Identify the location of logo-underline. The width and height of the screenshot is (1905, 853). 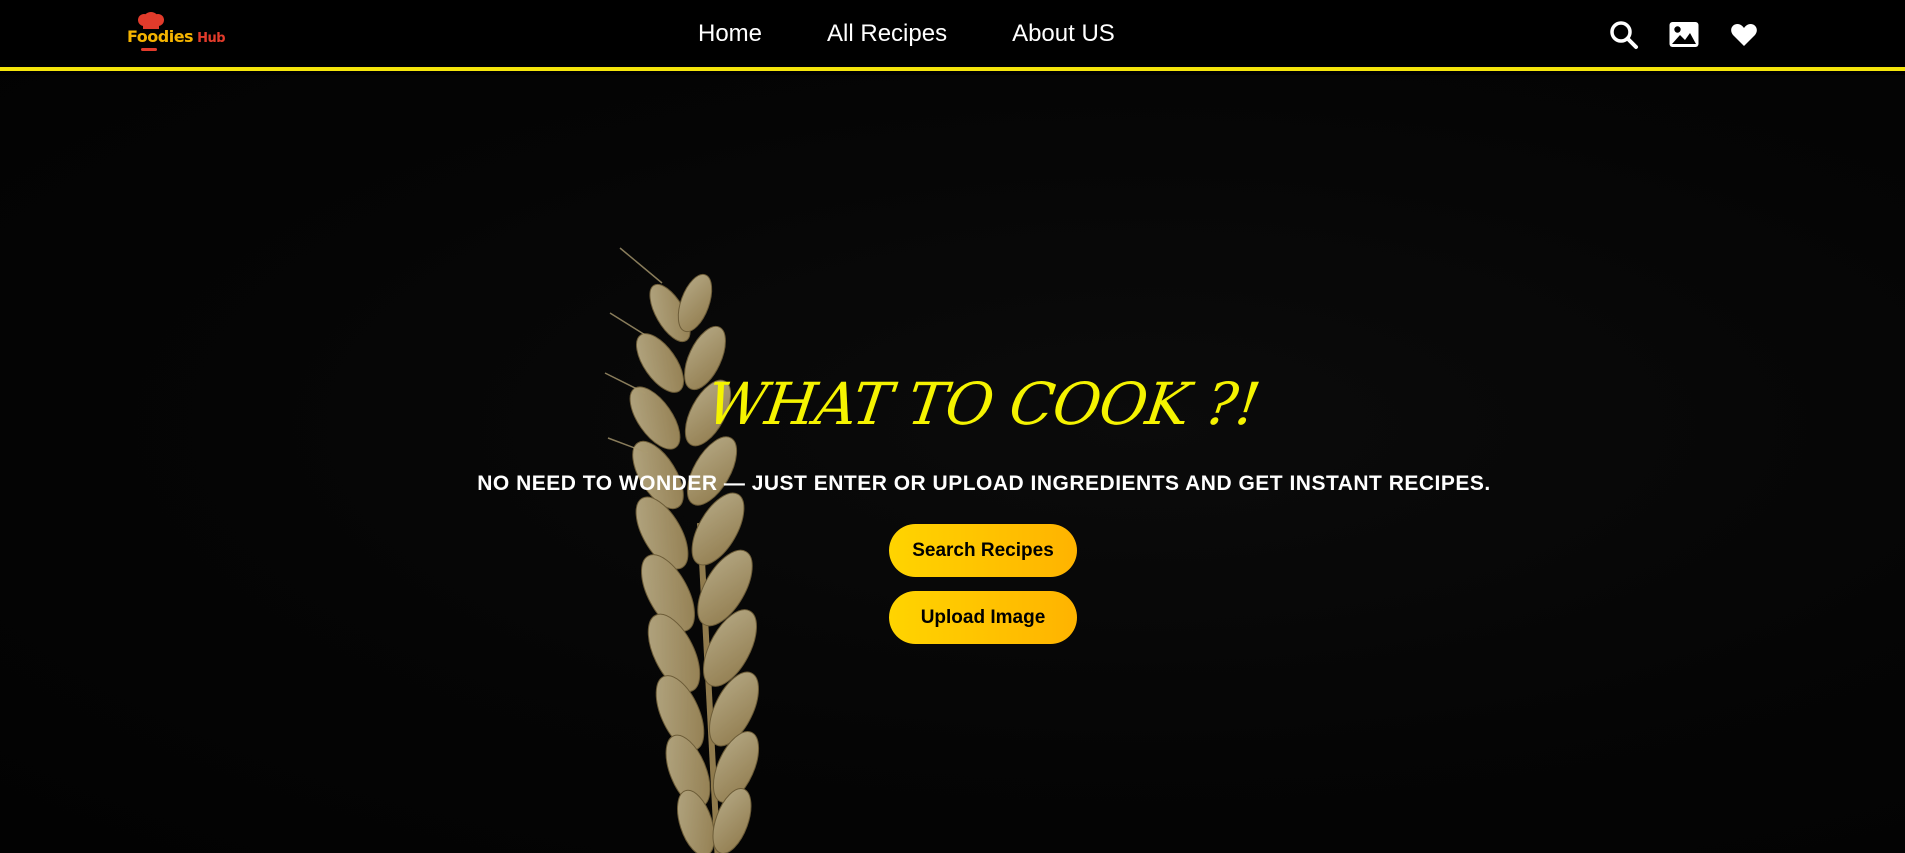
(149, 49).